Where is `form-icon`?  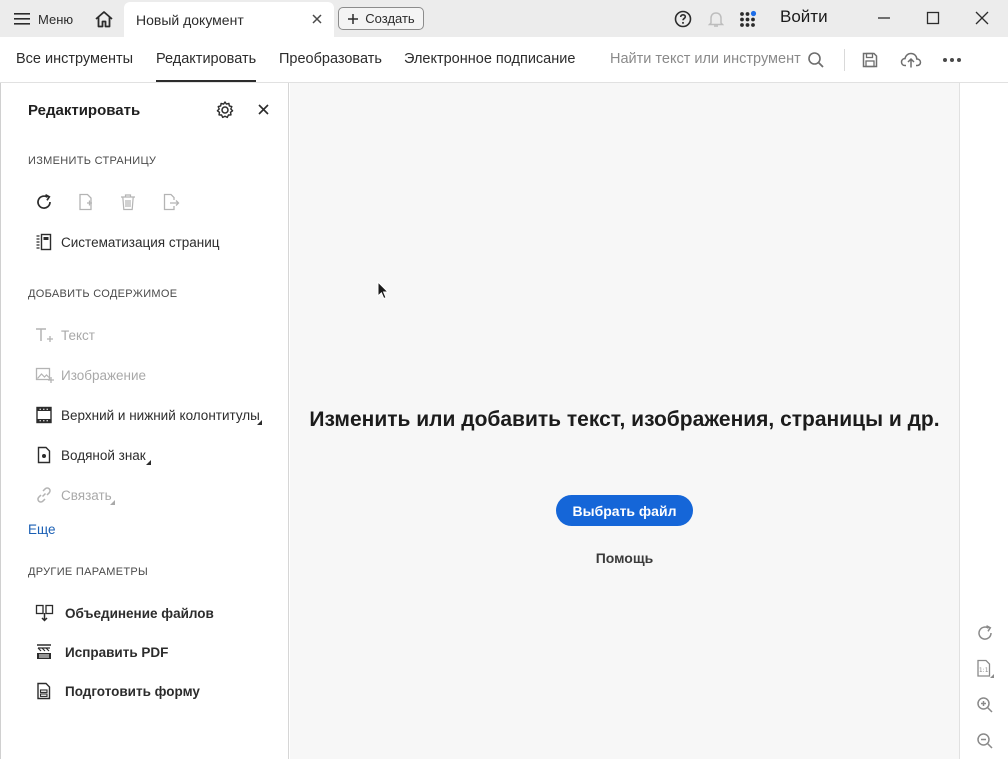 form-icon is located at coordinates (44, 691).